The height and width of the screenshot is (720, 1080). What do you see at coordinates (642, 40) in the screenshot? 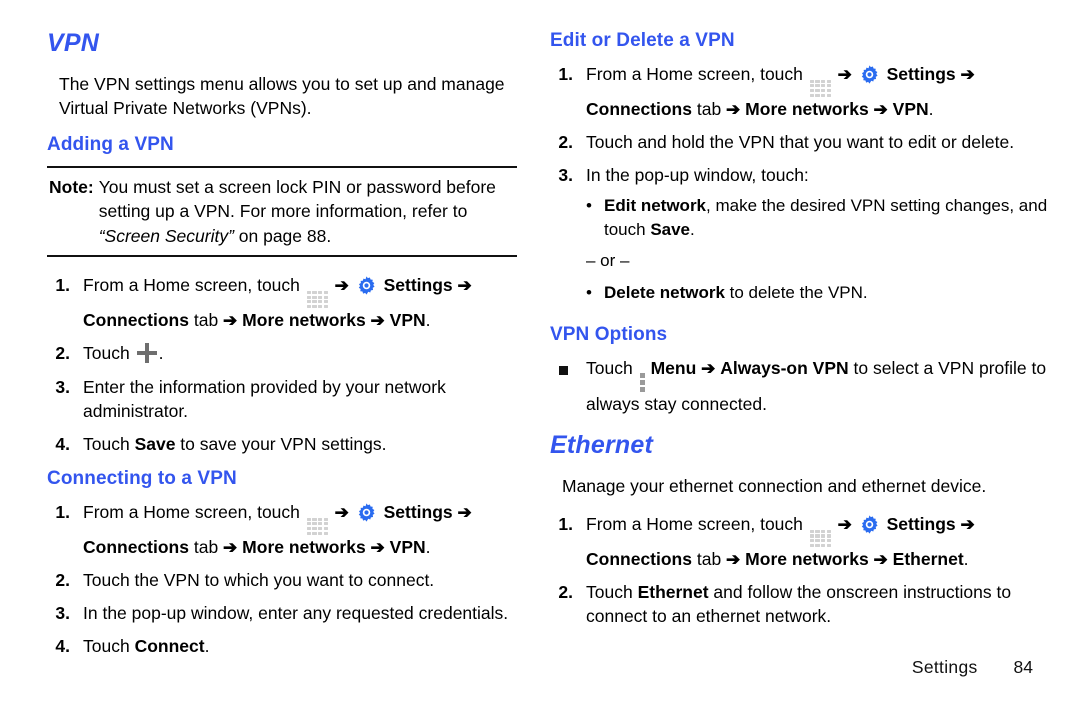
I see `heading-edit-or-delete-a-vpn: Edit or Delete a VPN` at bounding box center [642, 40].